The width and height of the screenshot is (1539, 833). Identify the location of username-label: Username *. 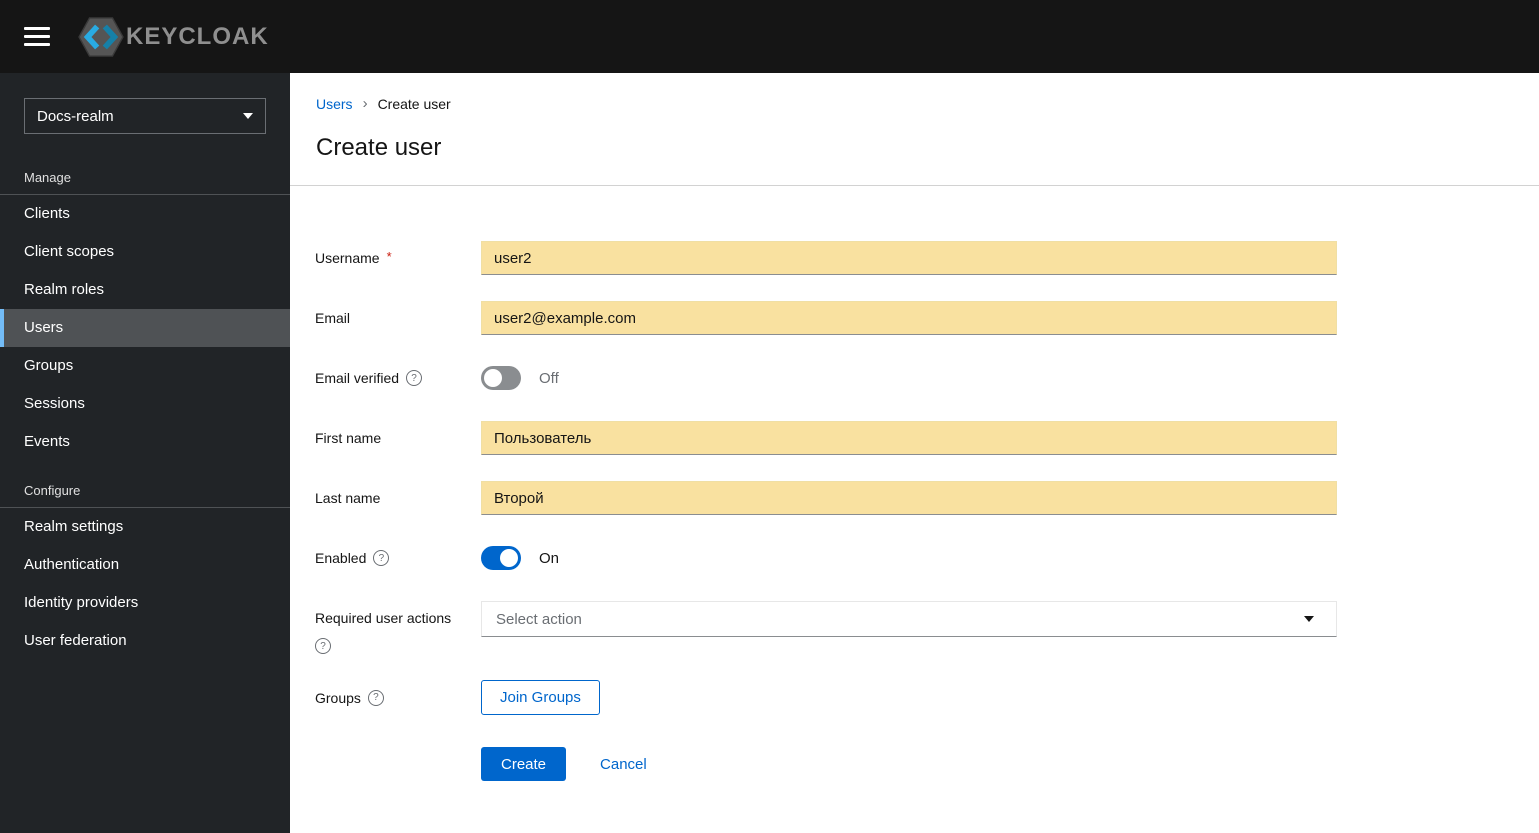
(353, 257).